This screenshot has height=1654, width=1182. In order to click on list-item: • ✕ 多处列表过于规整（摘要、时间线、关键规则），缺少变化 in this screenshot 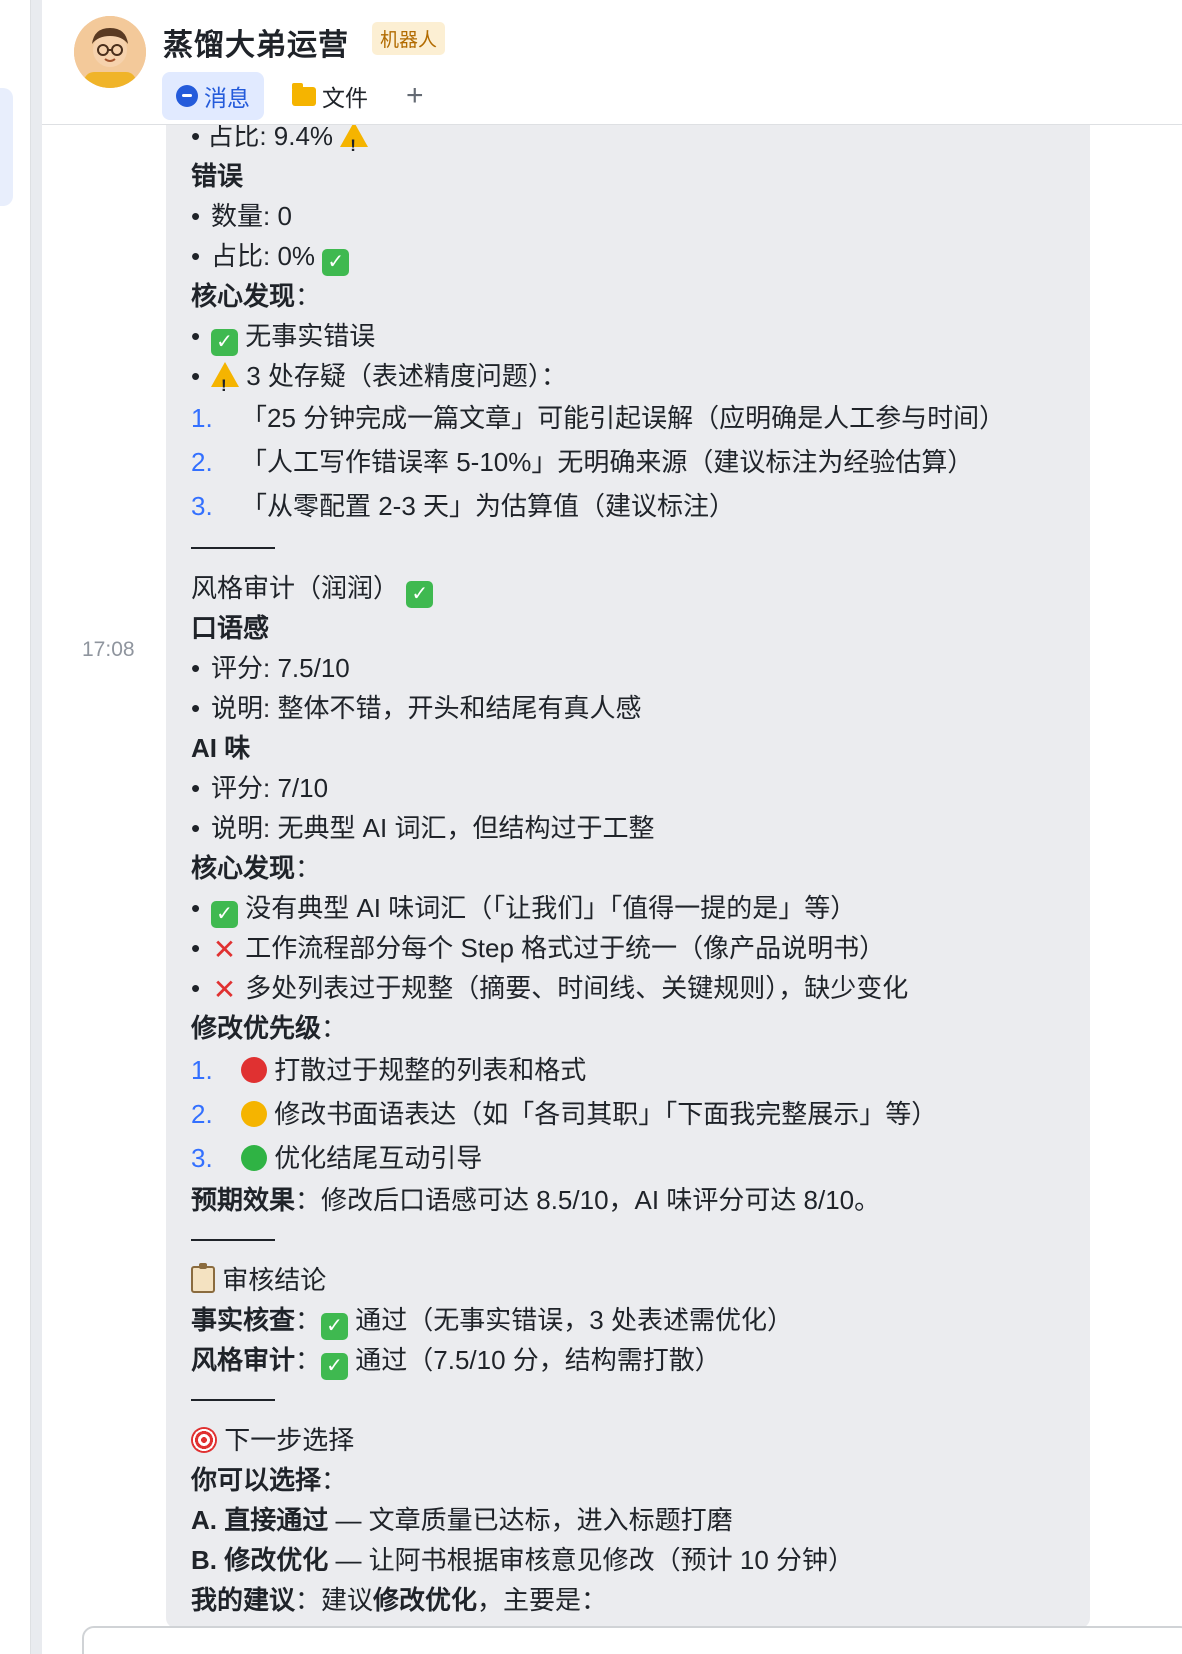, I will do `click(631, 988)`.